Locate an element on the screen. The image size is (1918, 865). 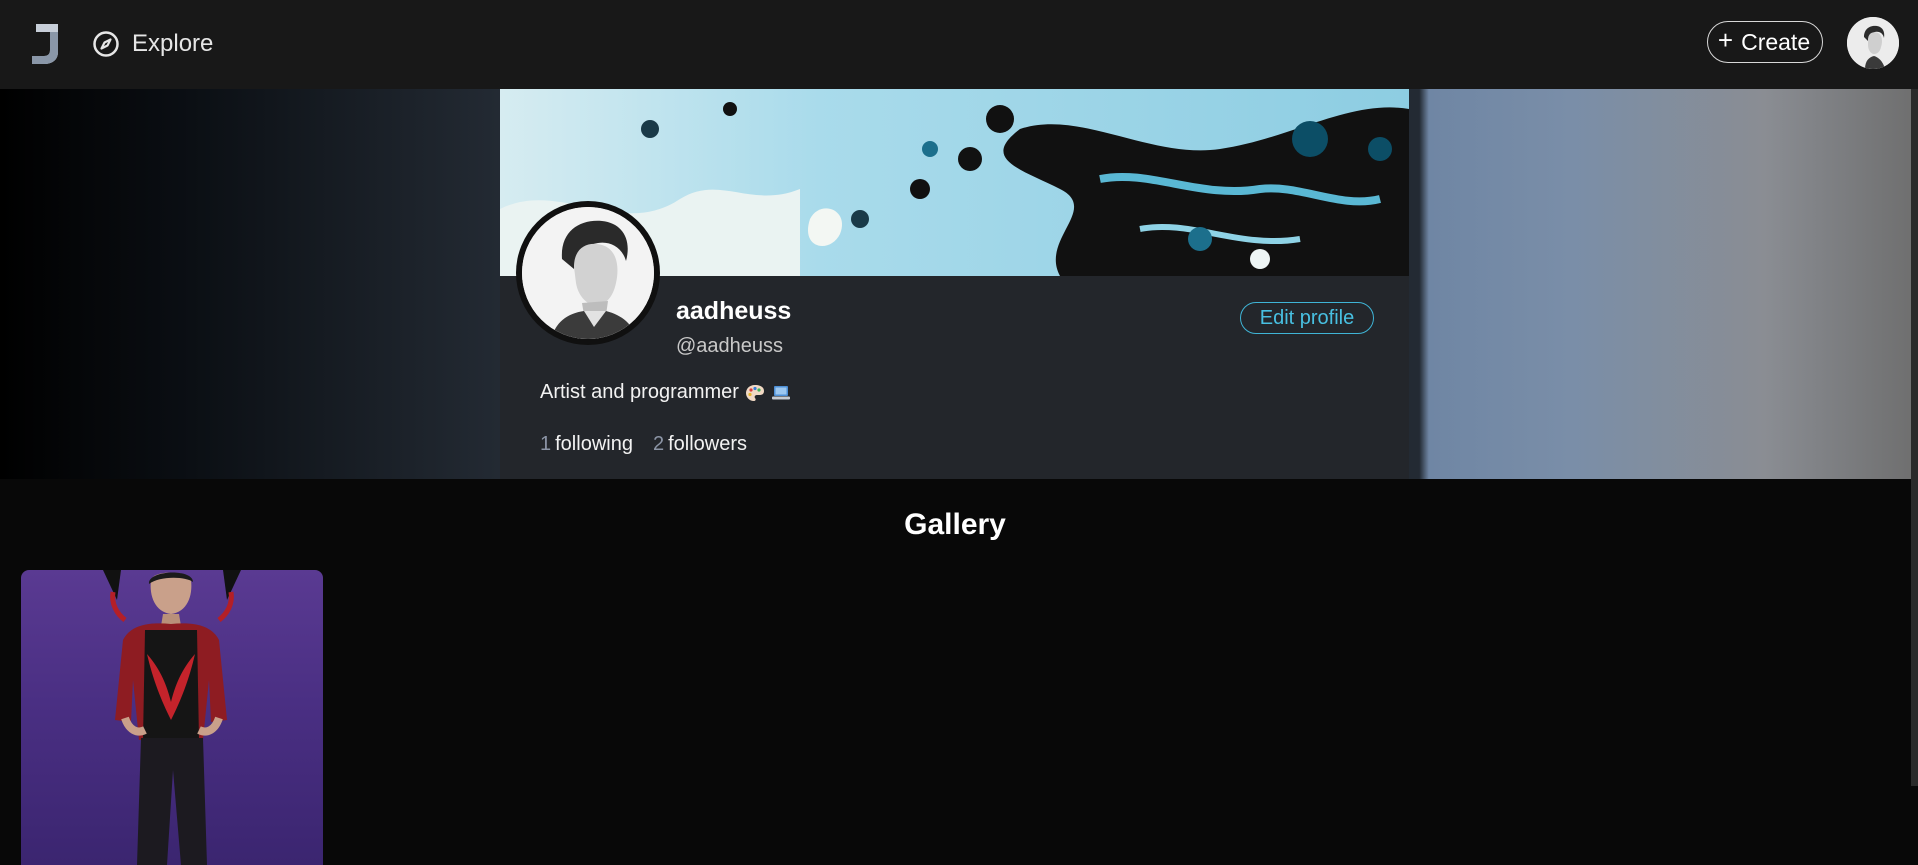
profile-avatar is located at coordinates (588, 273).